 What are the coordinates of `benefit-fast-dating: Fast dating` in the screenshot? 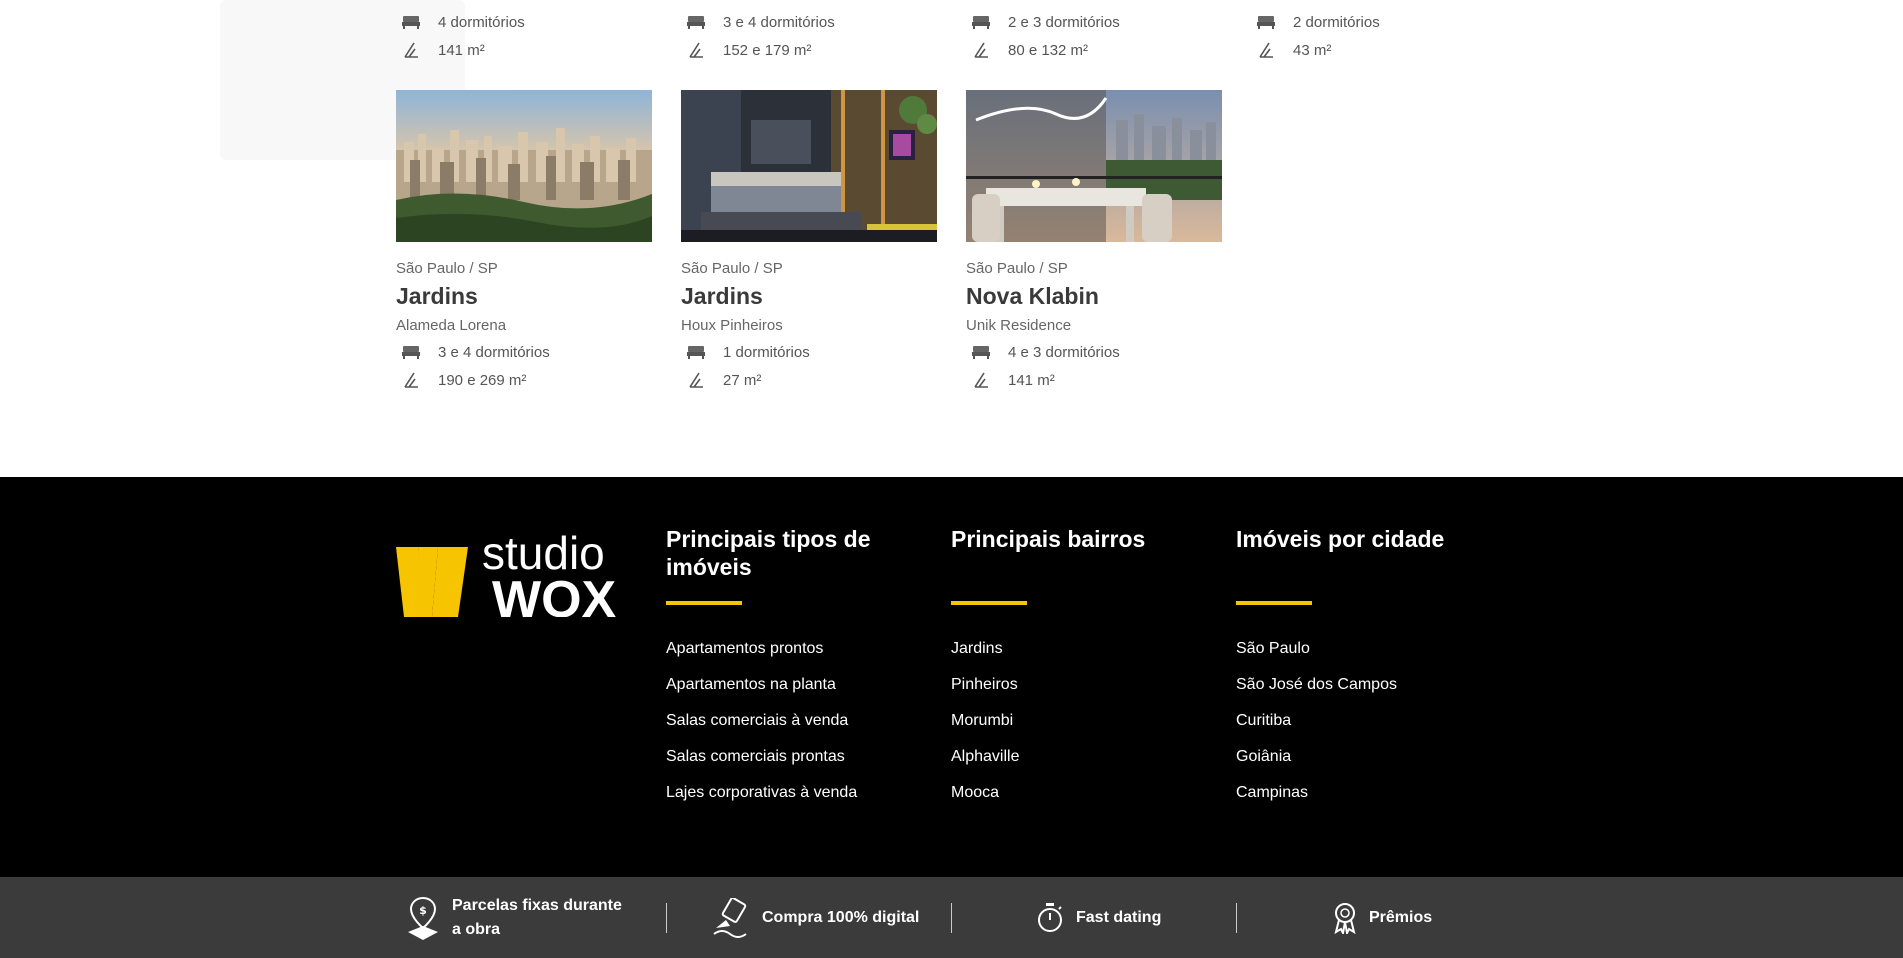 It's located at (1098, 917).